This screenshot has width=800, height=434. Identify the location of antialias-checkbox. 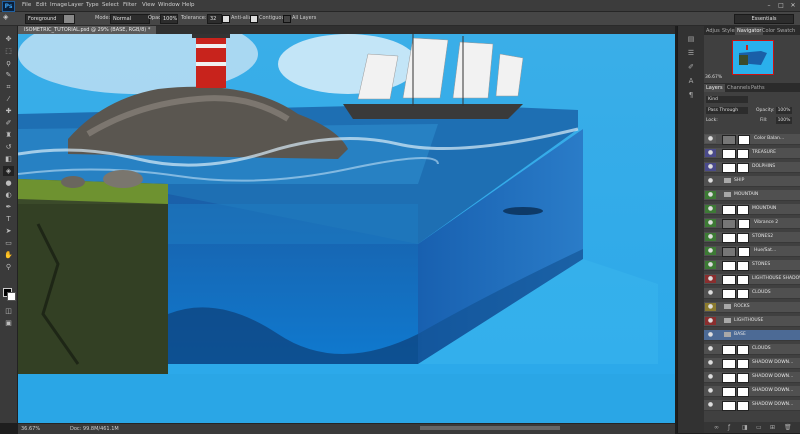
(226, 19).